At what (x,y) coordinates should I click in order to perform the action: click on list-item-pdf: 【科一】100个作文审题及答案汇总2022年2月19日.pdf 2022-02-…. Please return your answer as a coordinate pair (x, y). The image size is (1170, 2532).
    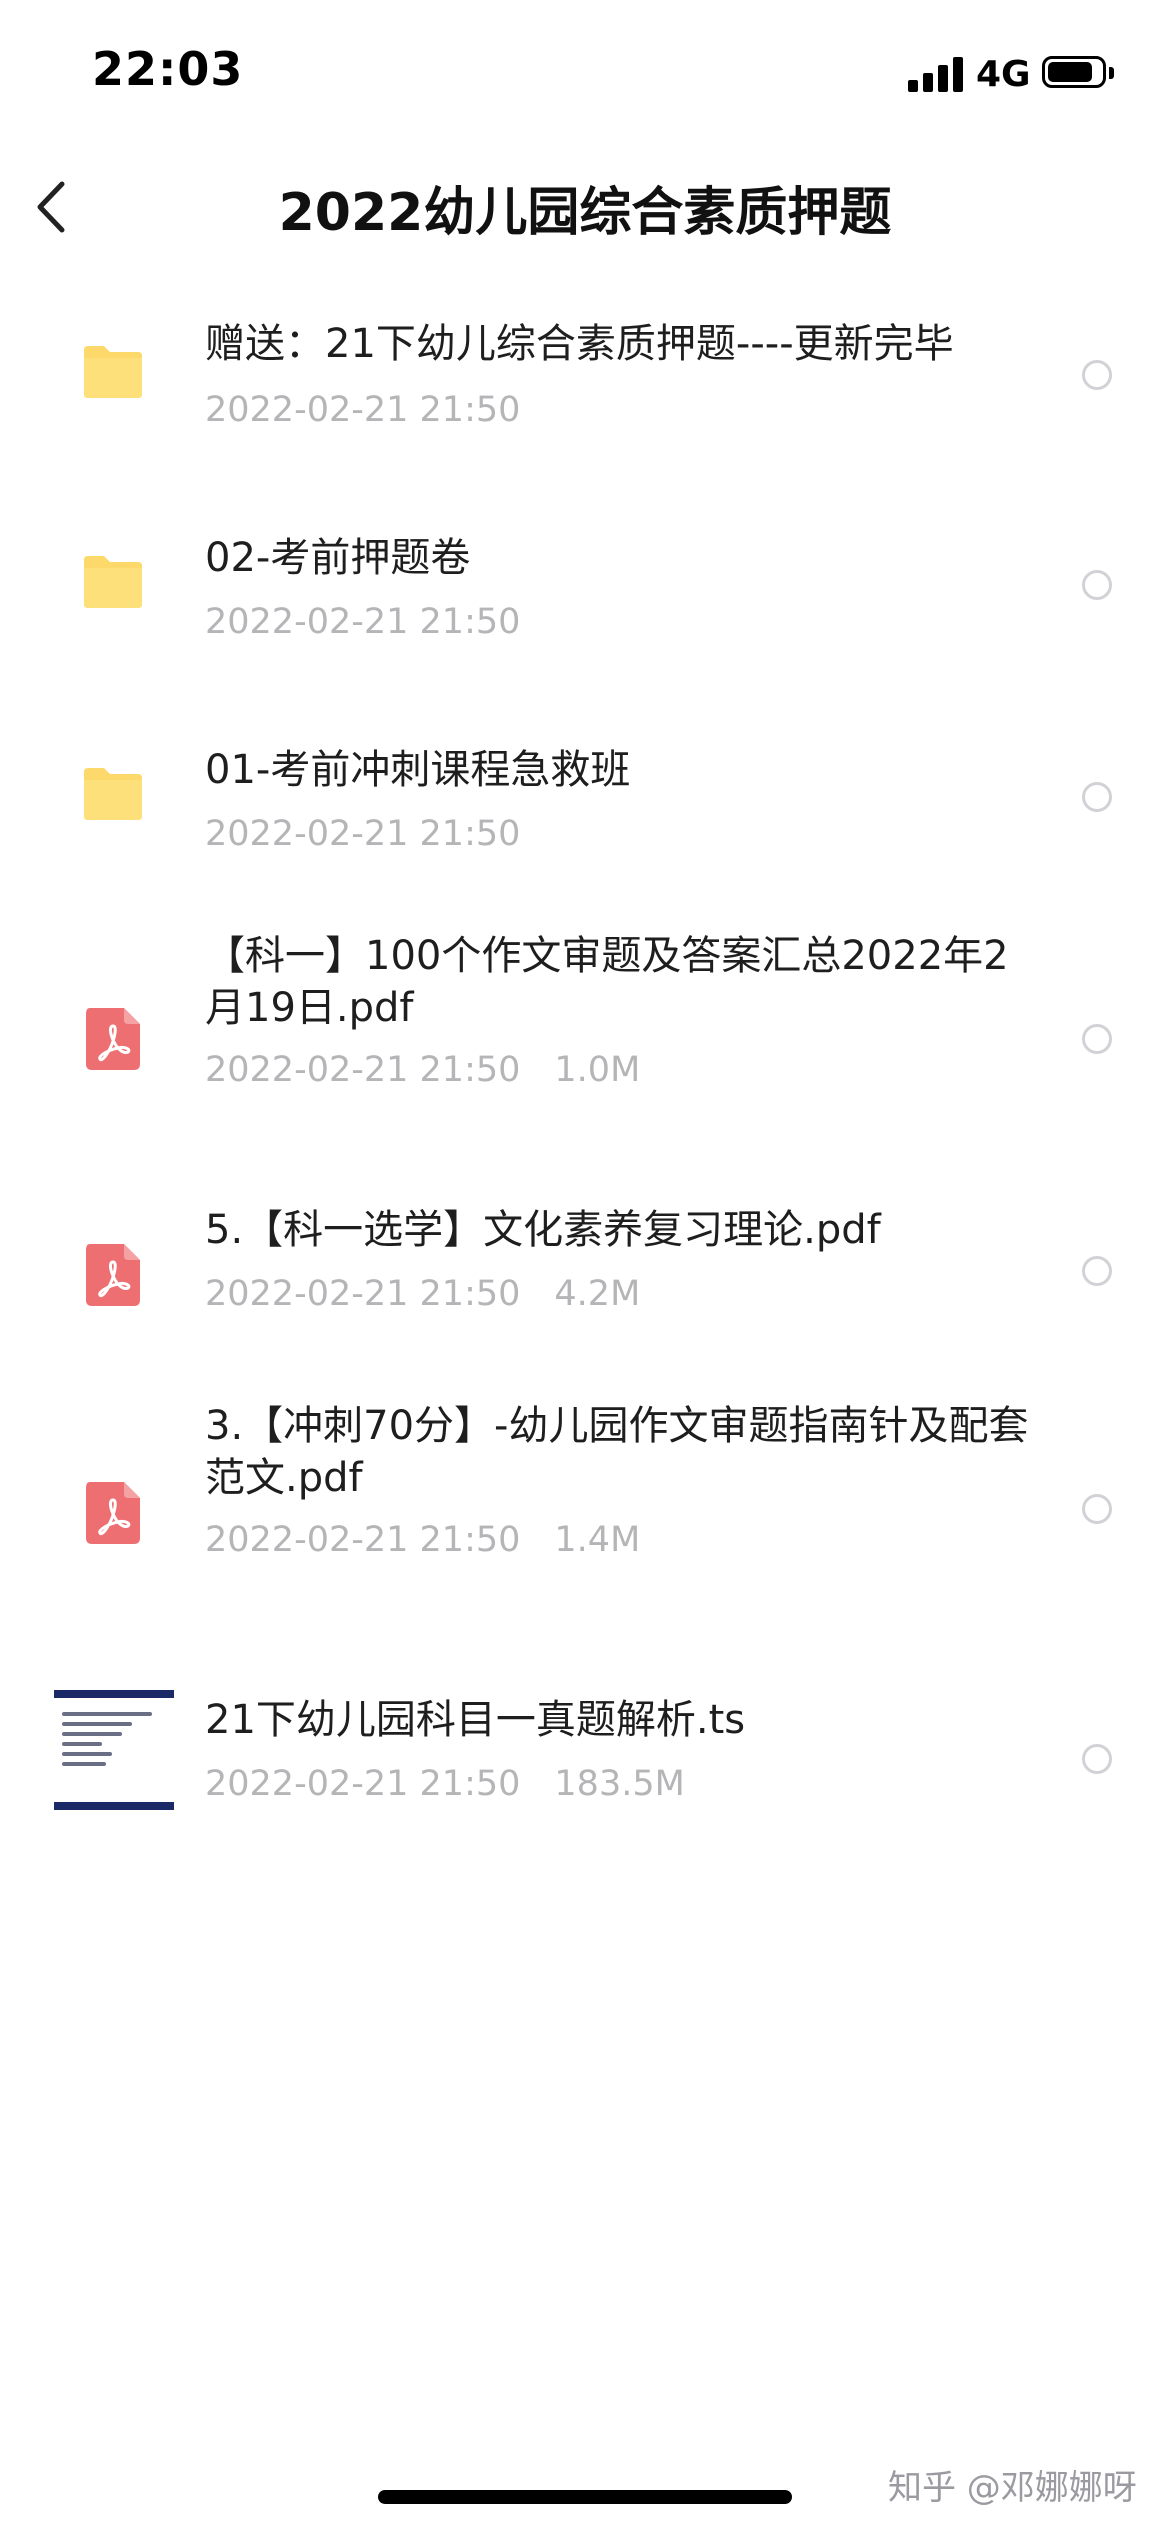
    Looking at the image, I should click on (585, 1041).